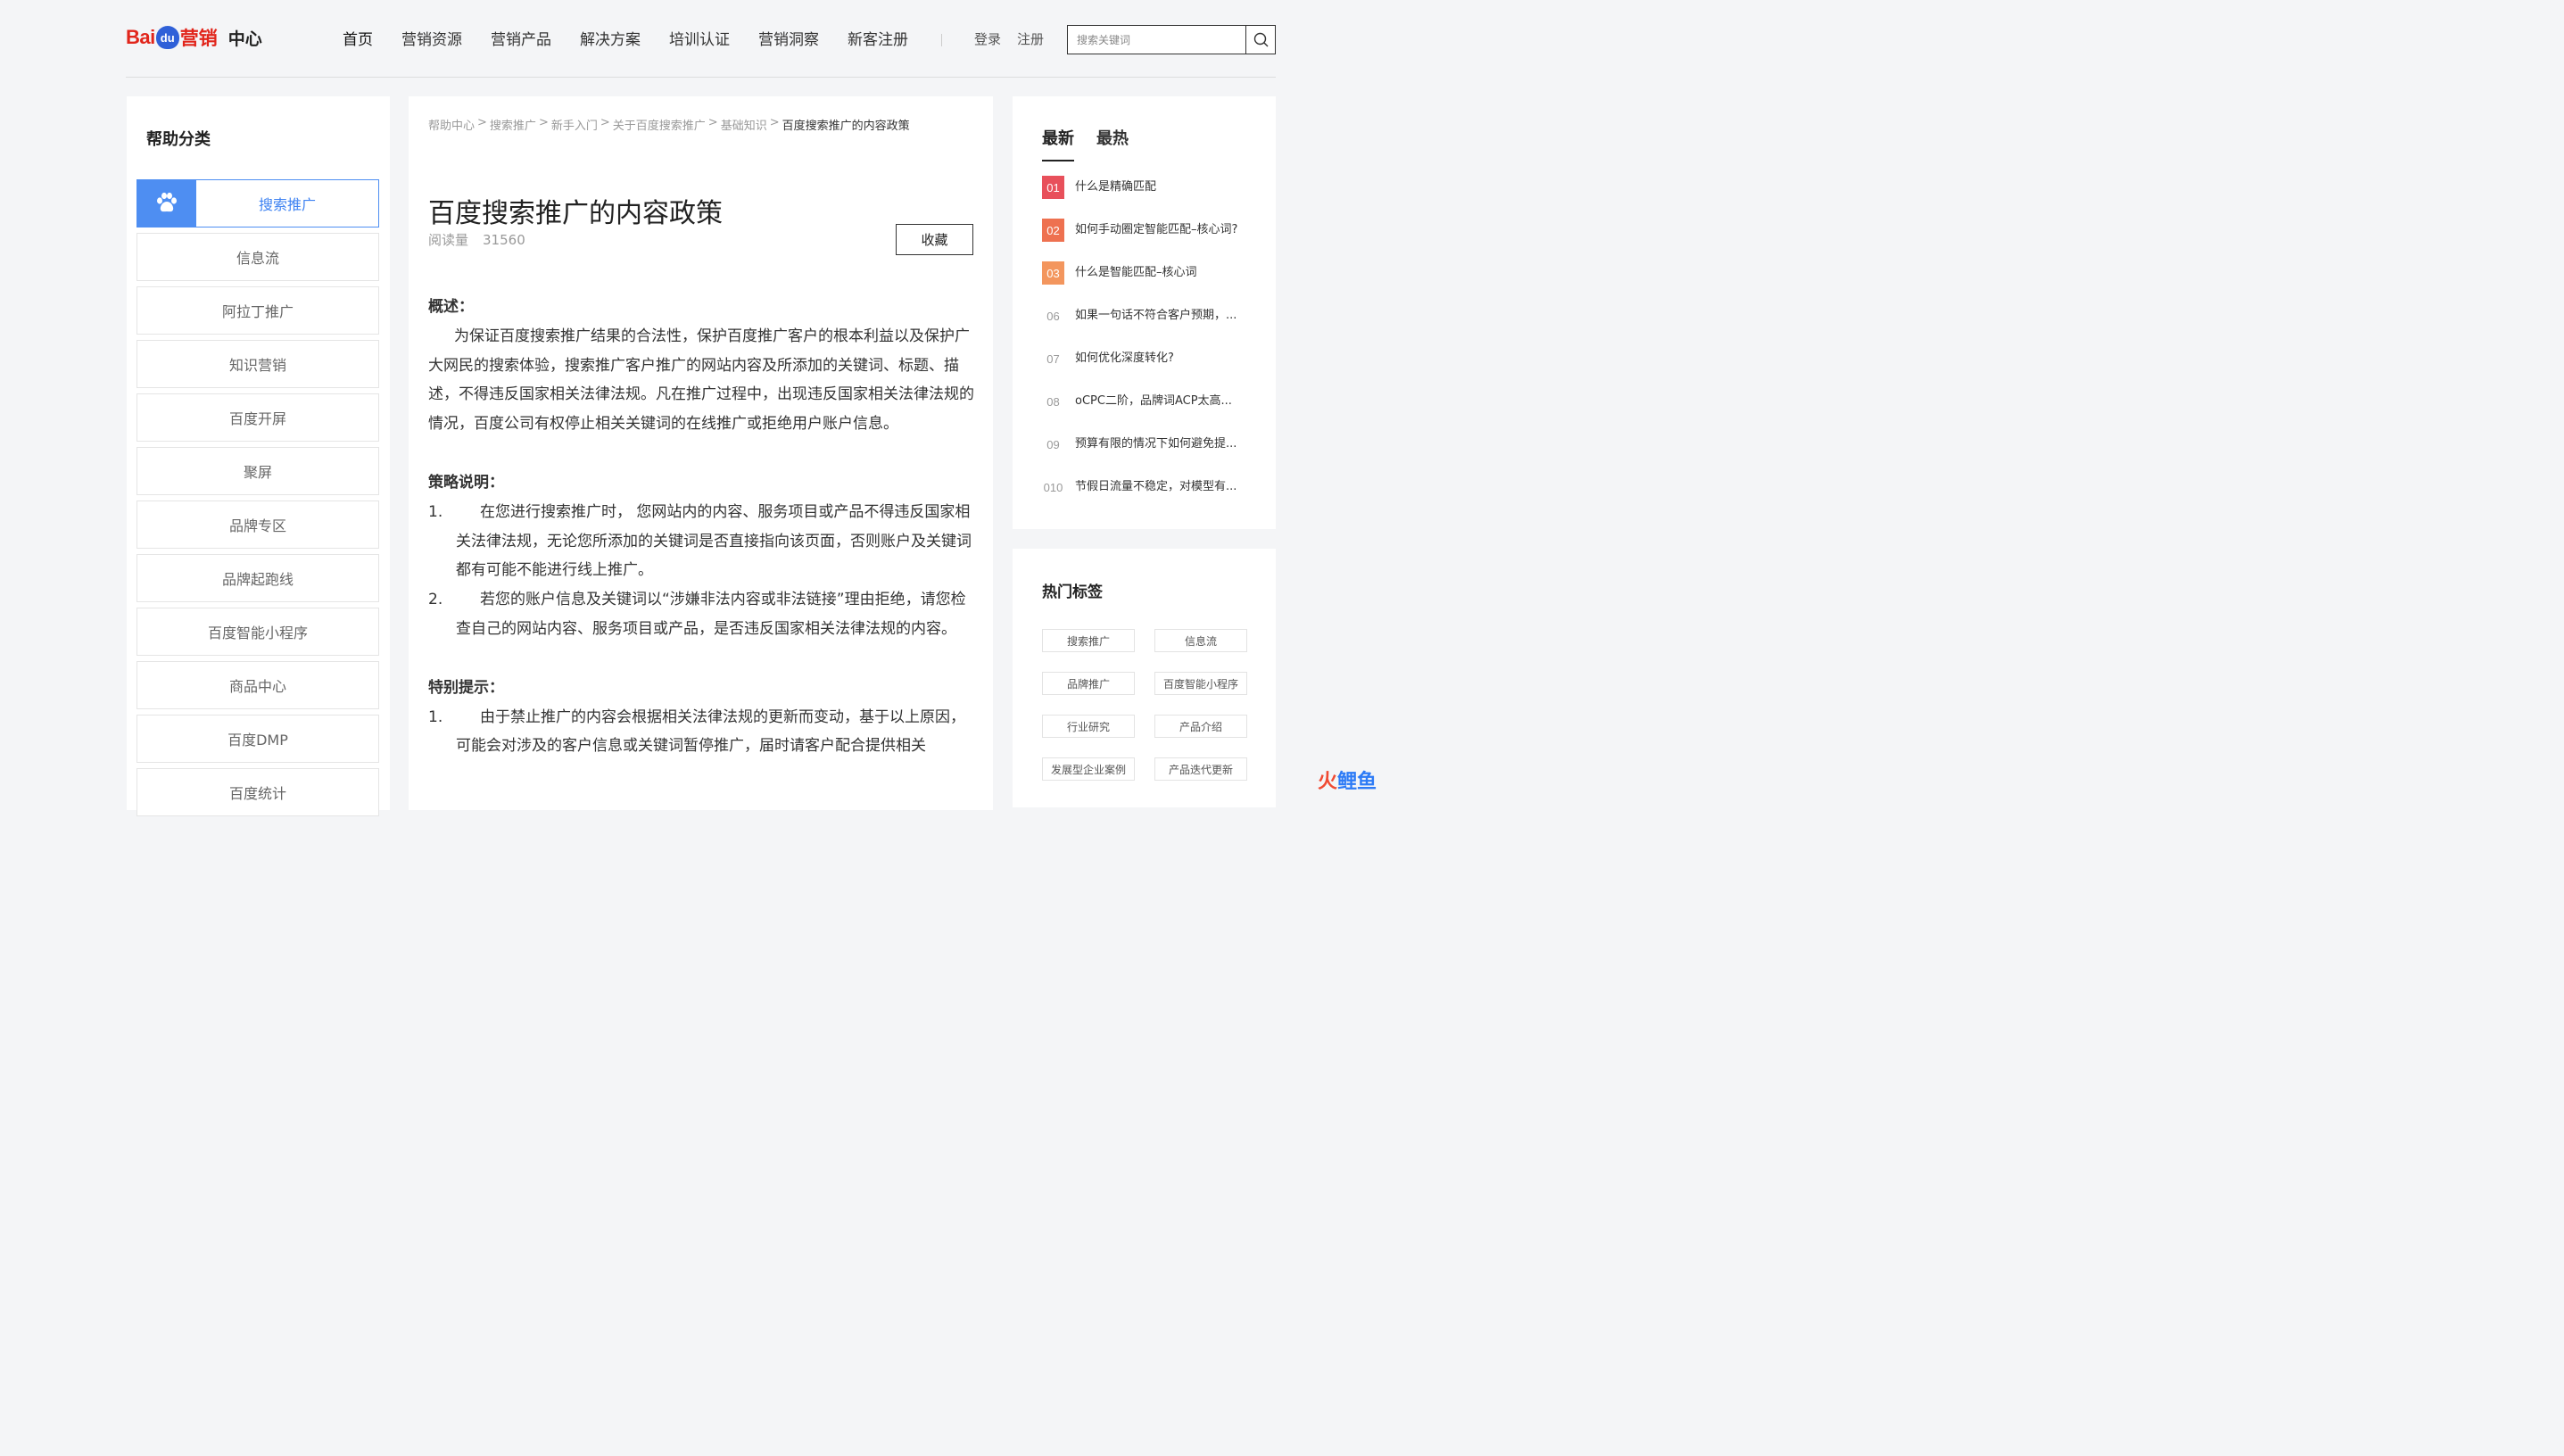 The image size is (2564, 1456). I want to click on nav-products: 营销产品, so click(521, 40).